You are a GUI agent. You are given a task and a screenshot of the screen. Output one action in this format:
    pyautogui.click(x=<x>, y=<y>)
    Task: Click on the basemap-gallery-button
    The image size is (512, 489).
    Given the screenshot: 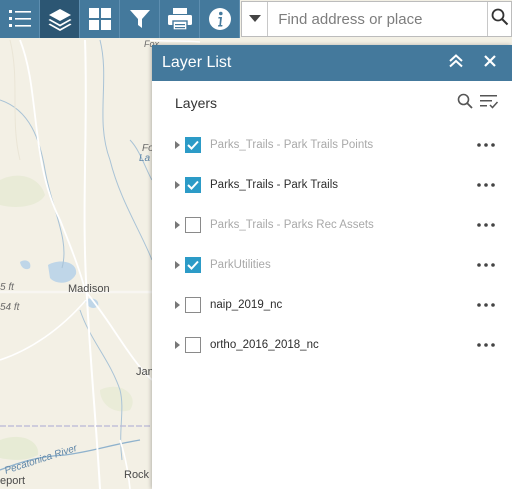 What is the action you would take?
    pyautogui.click(x=100, y=19)
    